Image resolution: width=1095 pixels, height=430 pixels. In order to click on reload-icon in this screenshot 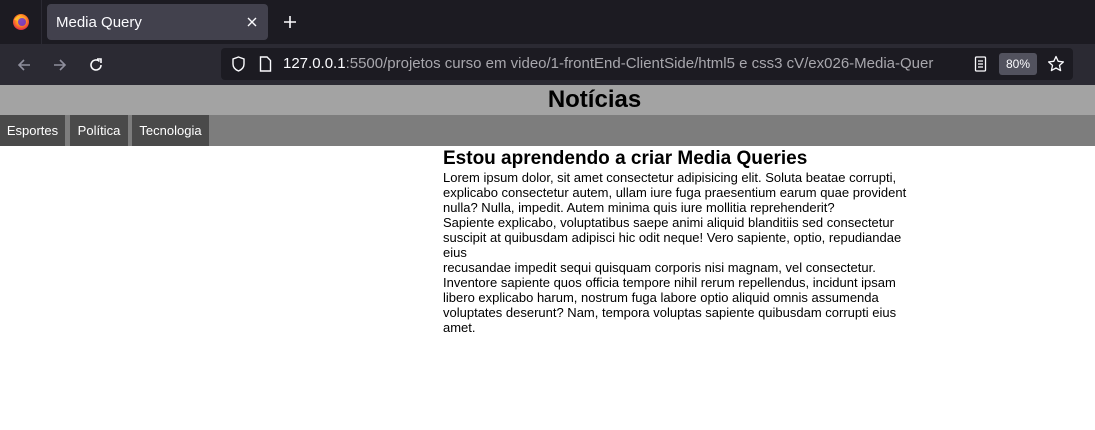, I will do `click(96, 65)`.